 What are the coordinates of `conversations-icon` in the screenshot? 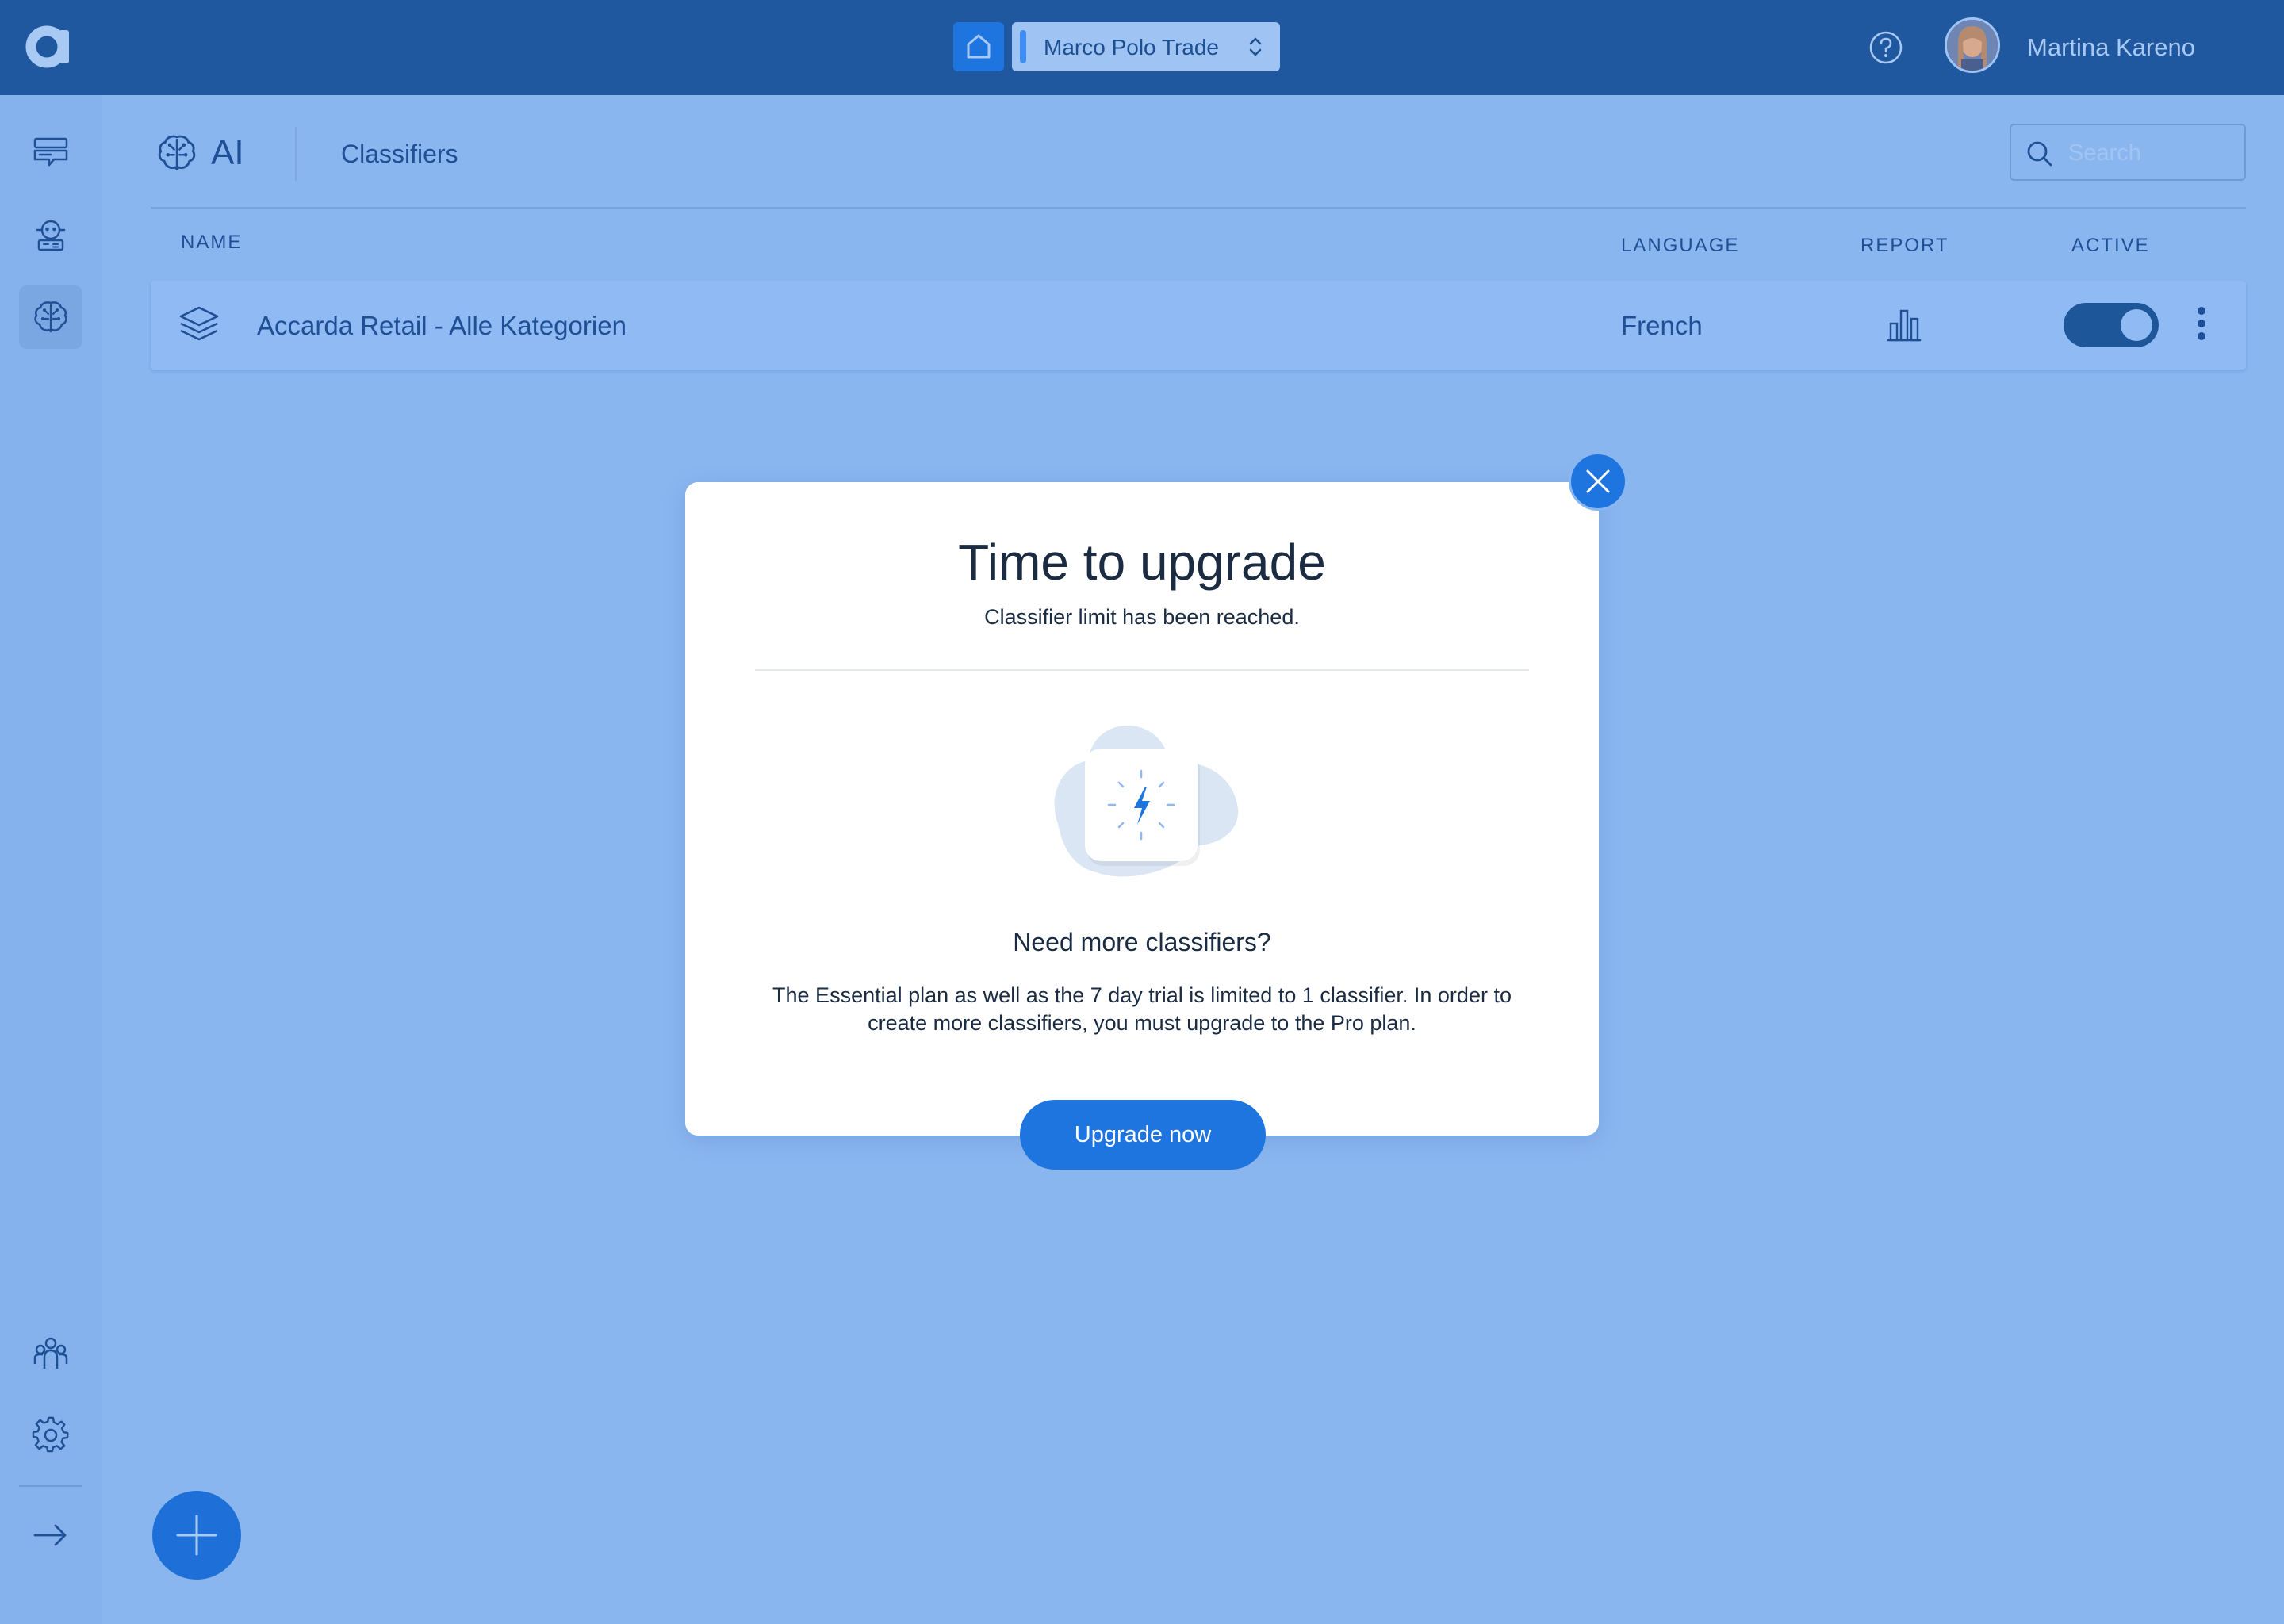 It's located at (50, 152).